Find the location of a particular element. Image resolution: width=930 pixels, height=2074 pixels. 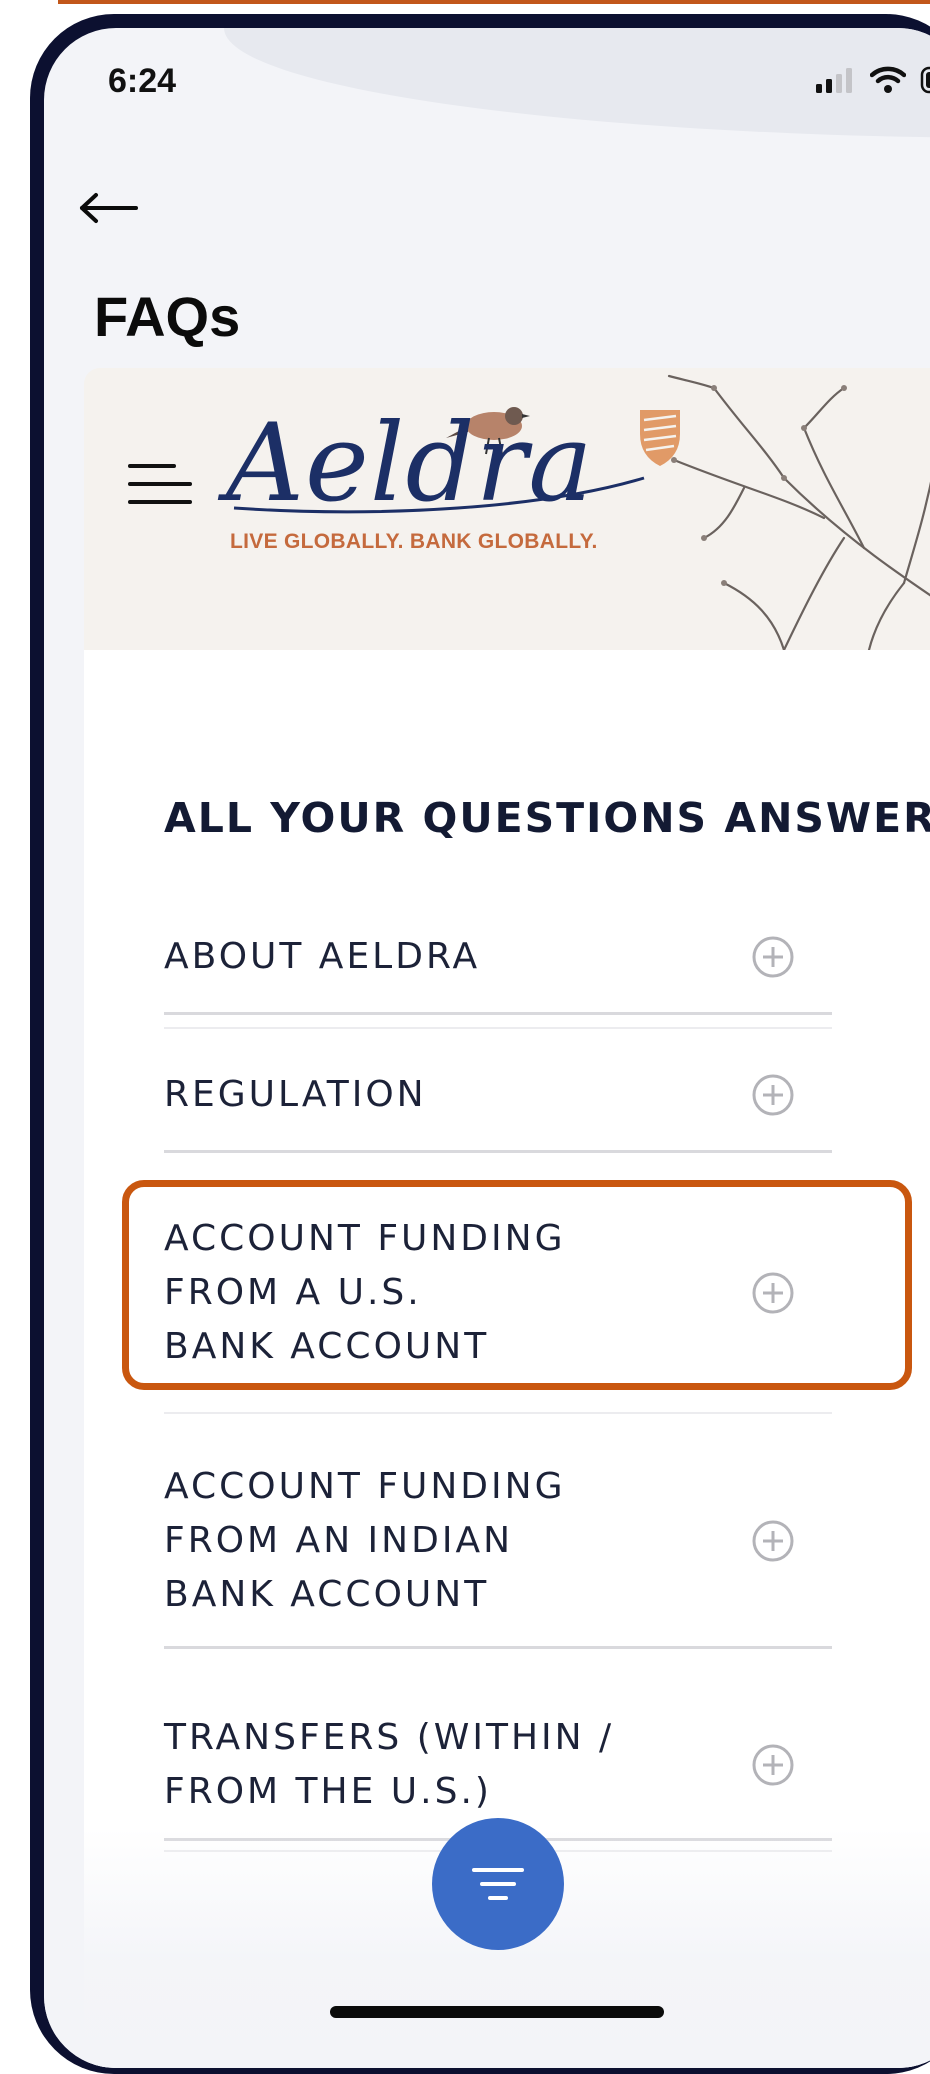

filter-lines-icon is located at coordinates (498, 1884).